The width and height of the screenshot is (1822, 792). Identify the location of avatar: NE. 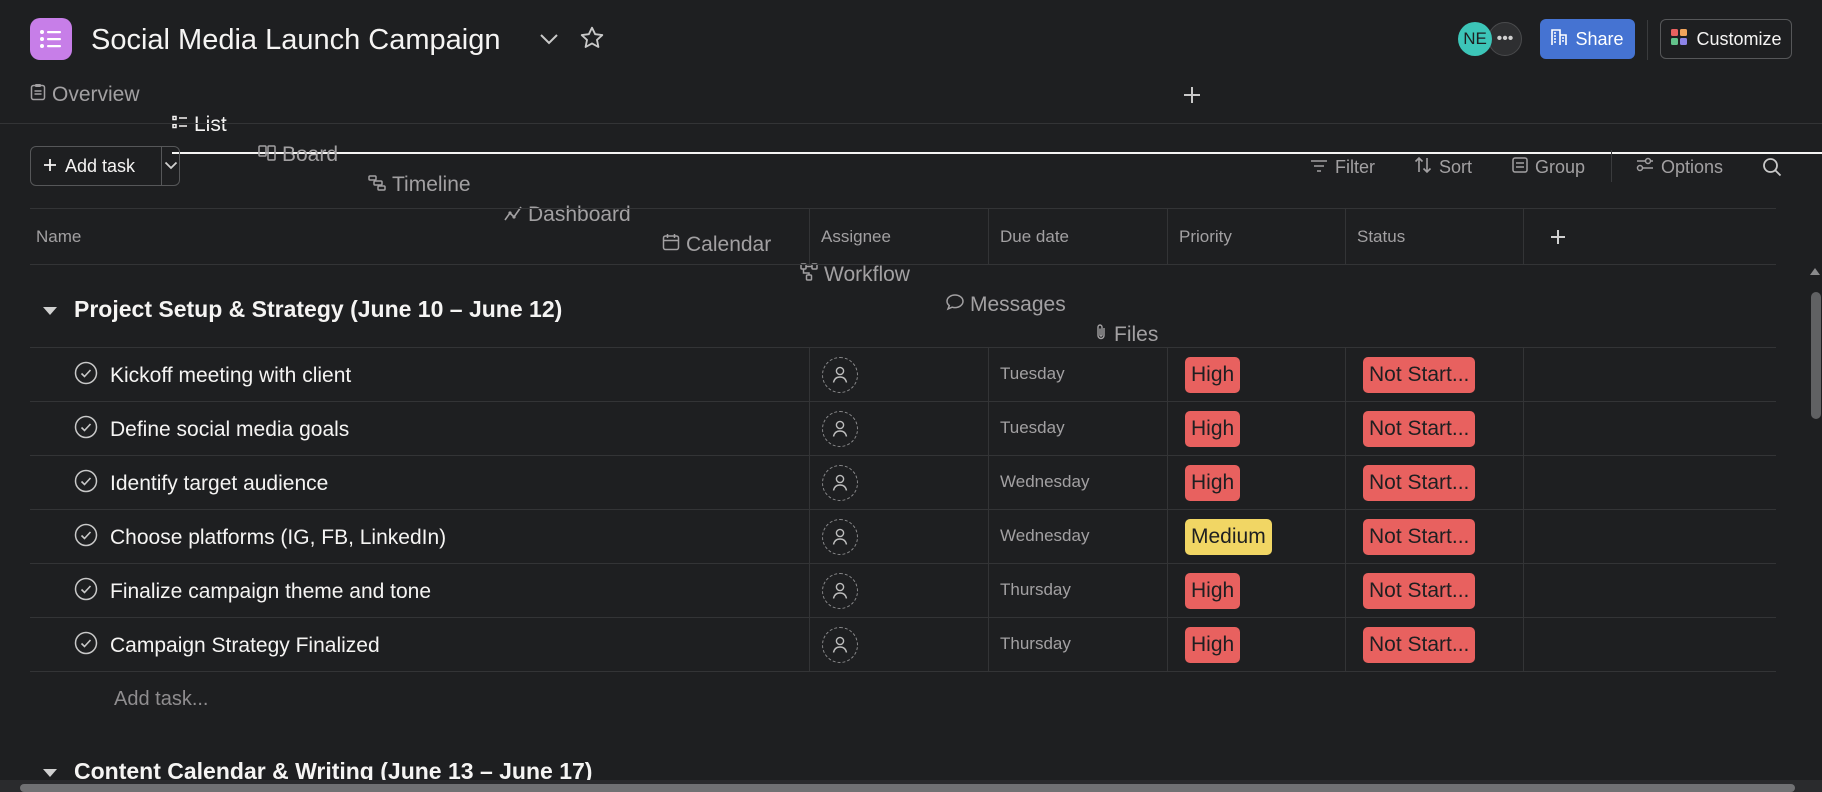
(1475, 39).